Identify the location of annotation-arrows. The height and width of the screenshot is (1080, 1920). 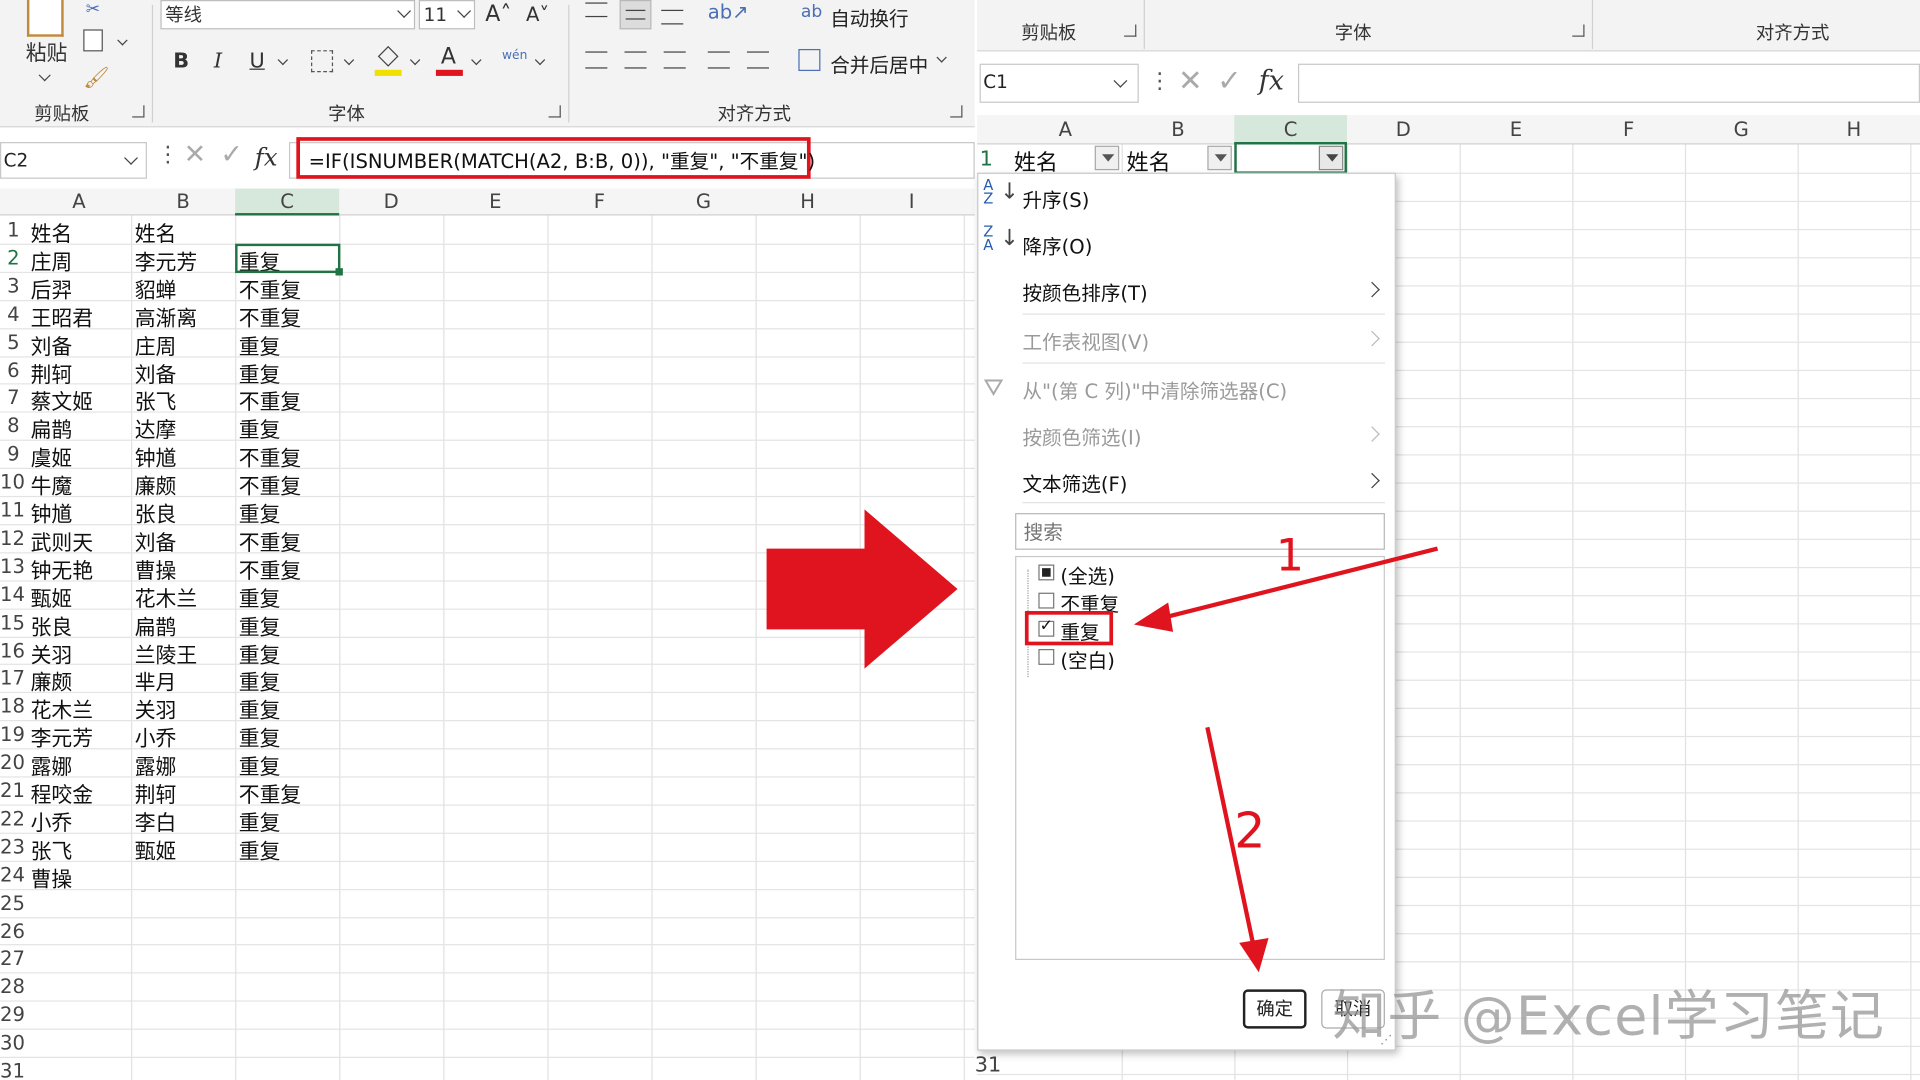
(1286, 759).